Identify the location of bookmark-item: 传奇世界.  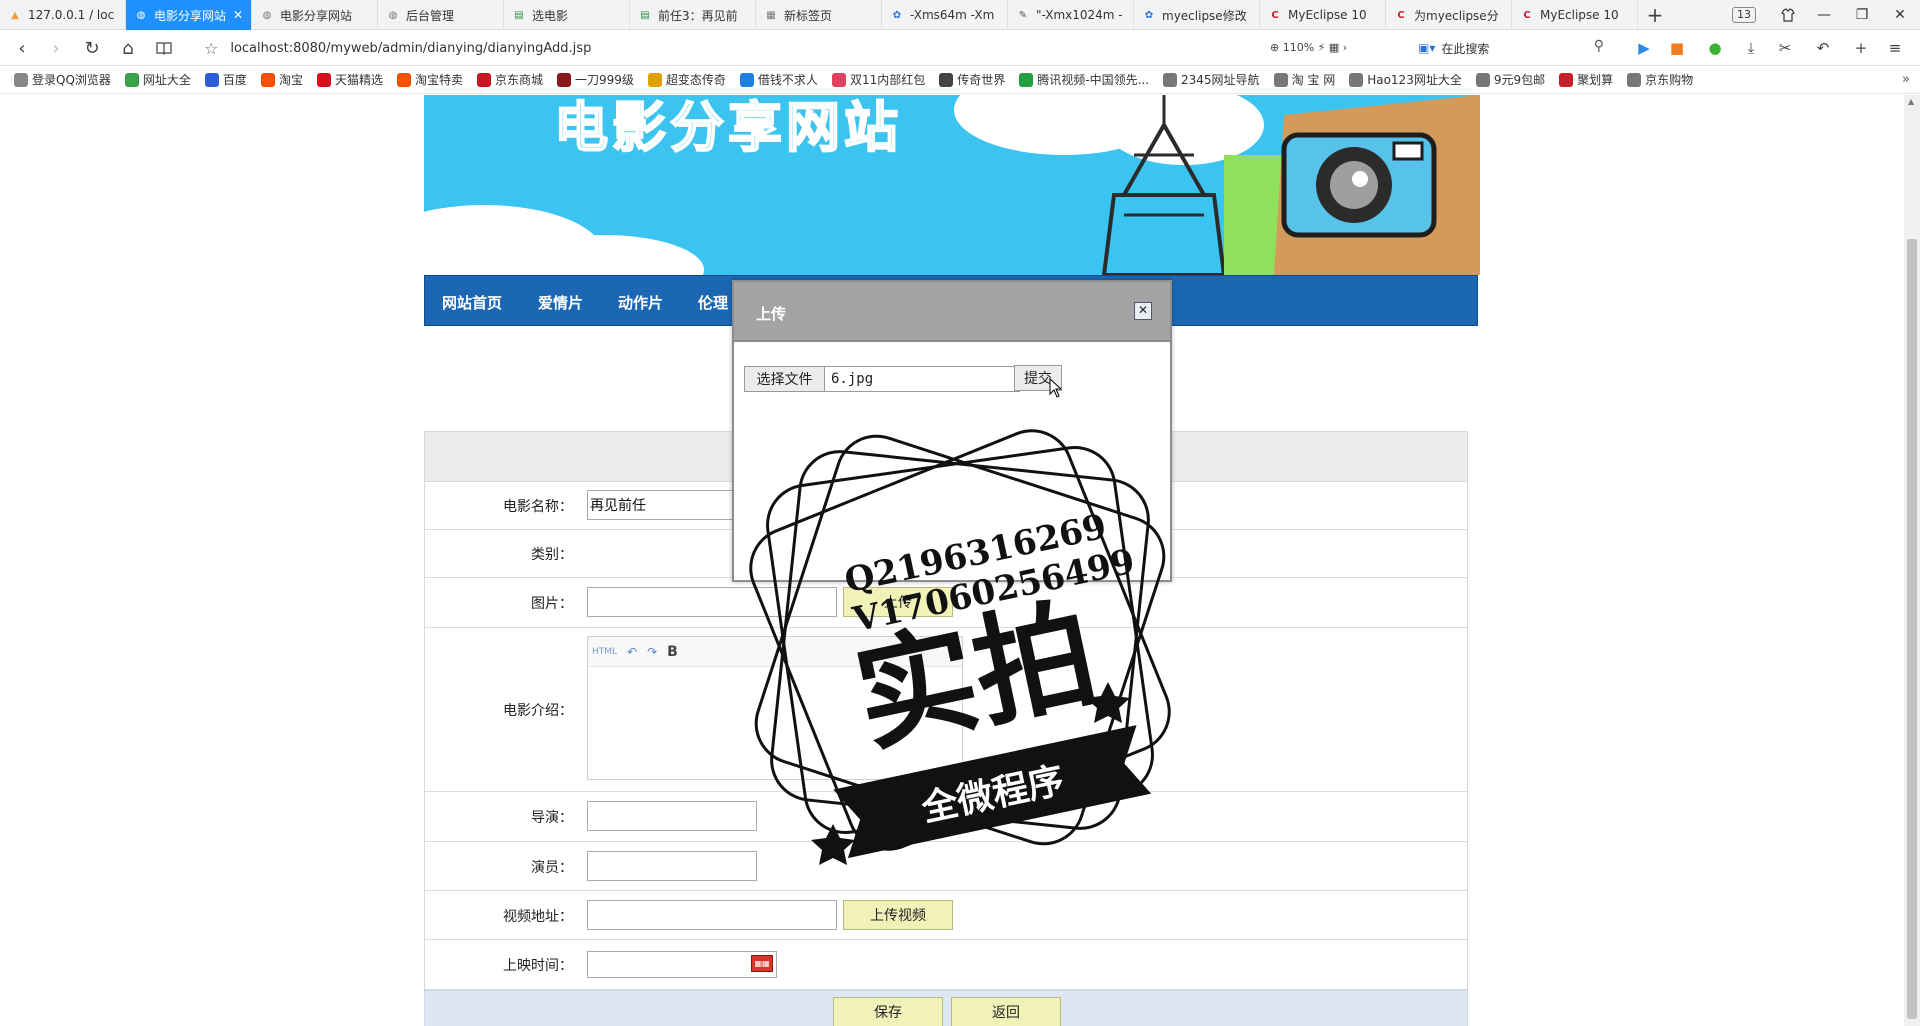
(972, 79).